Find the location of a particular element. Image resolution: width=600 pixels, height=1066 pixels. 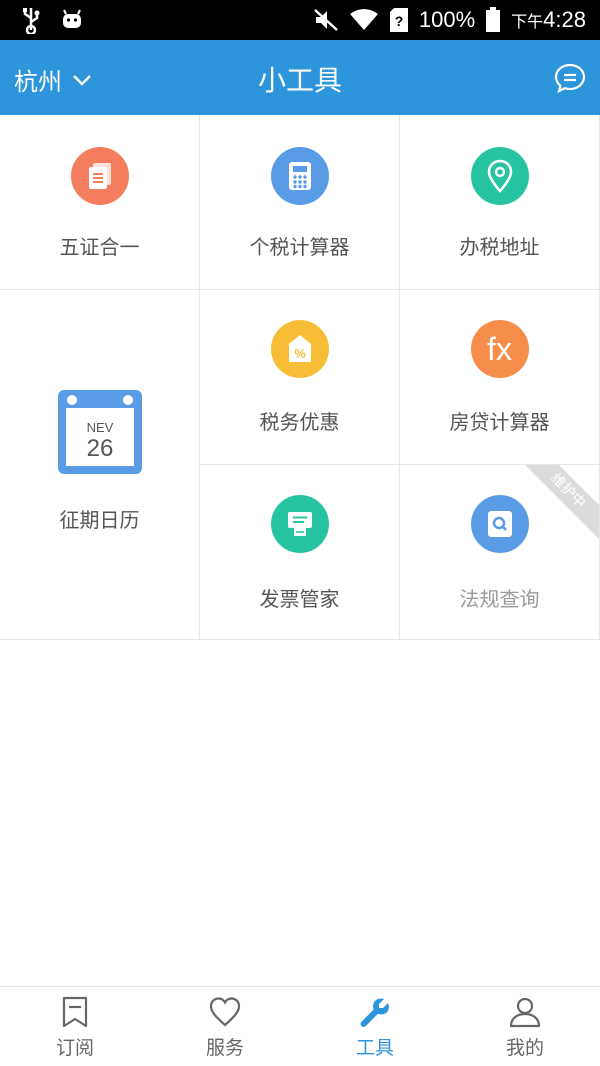

calendar-icon: NEV 26 is located at coordinates (100, 432).